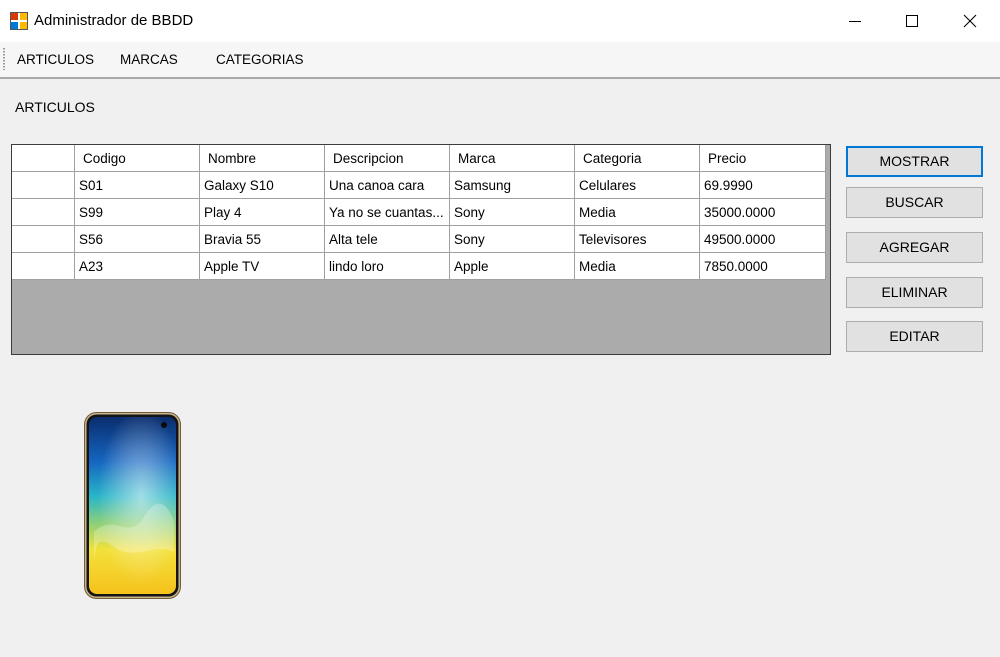 Image resolution: width=1000 pixels, height=657 pixels. I want to click on cell-marca: Apple, so click(512, 266).